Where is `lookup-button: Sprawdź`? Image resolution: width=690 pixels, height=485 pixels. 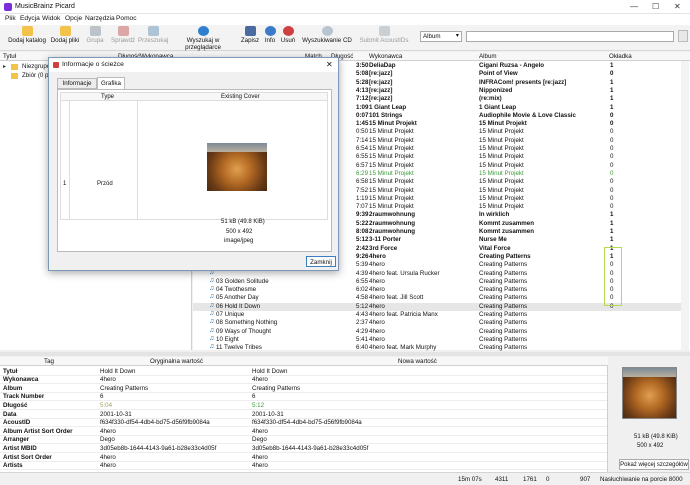 lookup-button: Sprawdź is located at coordinates (123, 38).